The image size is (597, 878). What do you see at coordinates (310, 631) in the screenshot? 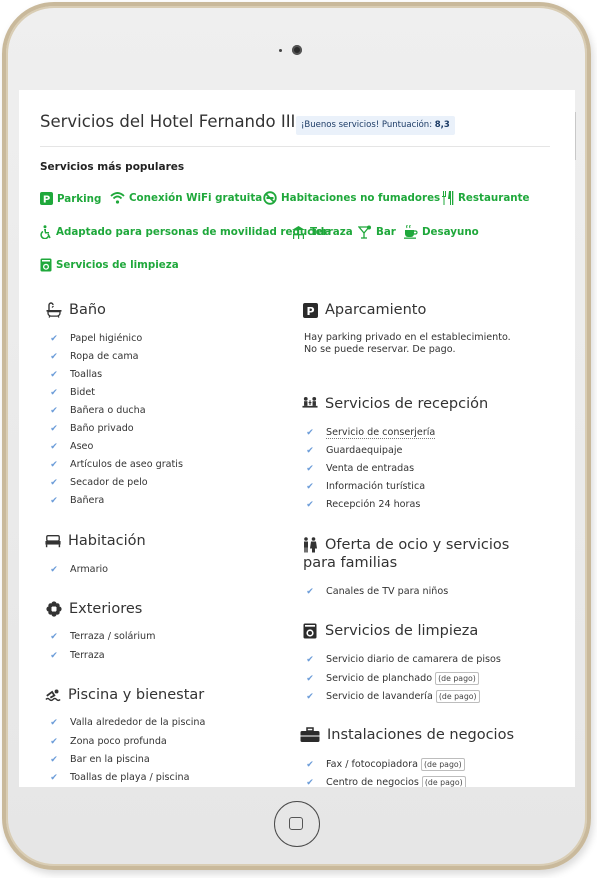
I see `washer-icon` at bounding box center [310, 631].